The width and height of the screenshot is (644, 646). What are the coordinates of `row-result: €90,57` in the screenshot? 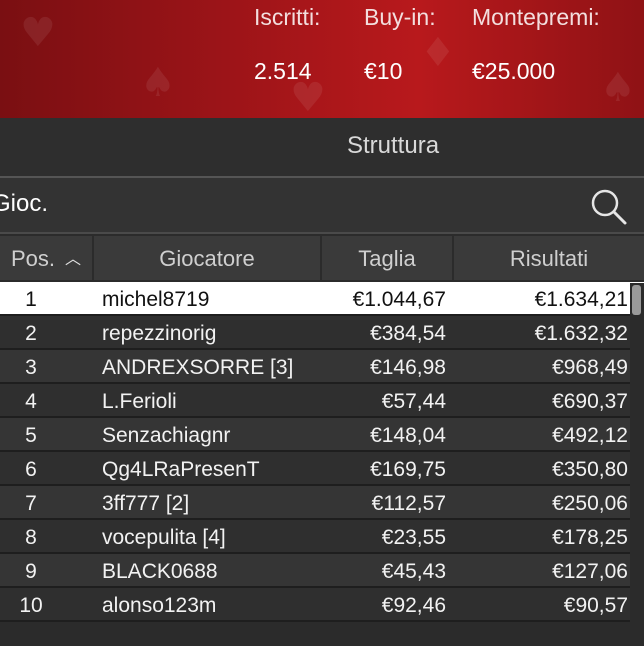 It's located at (595, 605).